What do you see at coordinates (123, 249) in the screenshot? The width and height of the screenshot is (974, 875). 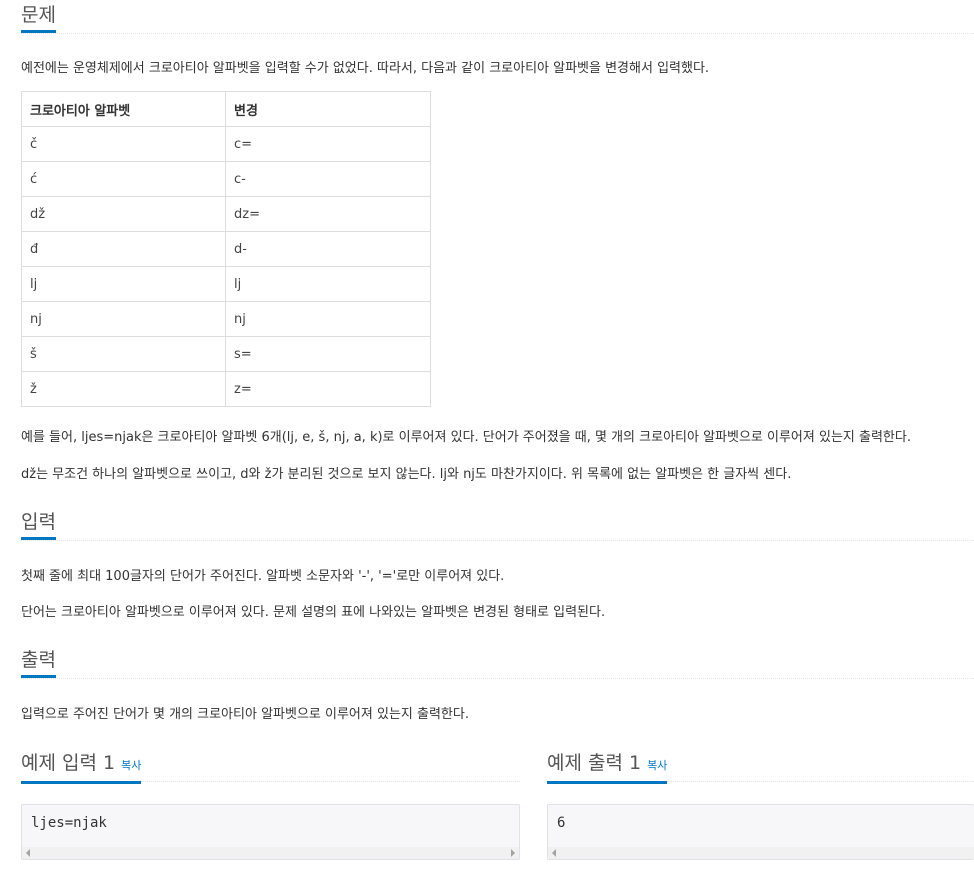 I see `table-cell-croatian: đ` at bounding box center [123, 249].